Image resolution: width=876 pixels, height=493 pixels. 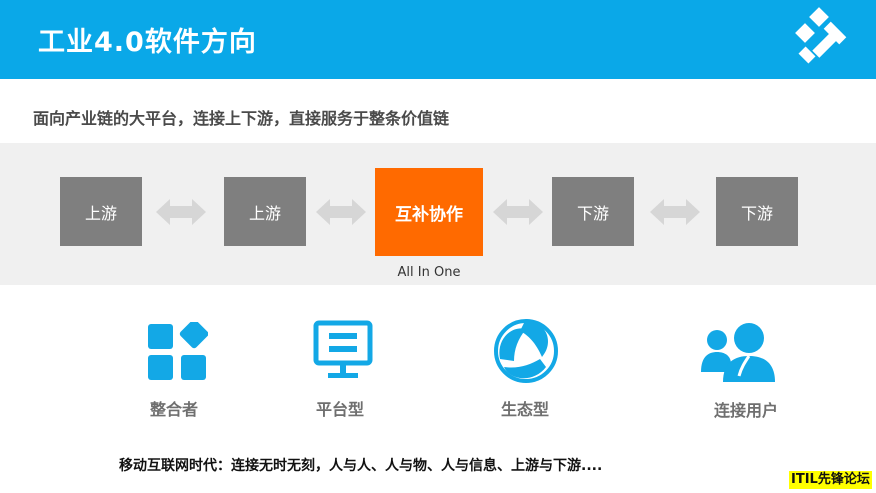 I want to click on watermark: ITIL先锋论坛, so click(x=830, y=480).